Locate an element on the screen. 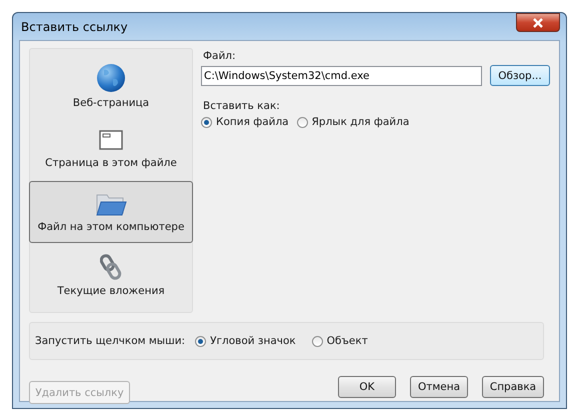  close-button is located at coordinates (538, 22).